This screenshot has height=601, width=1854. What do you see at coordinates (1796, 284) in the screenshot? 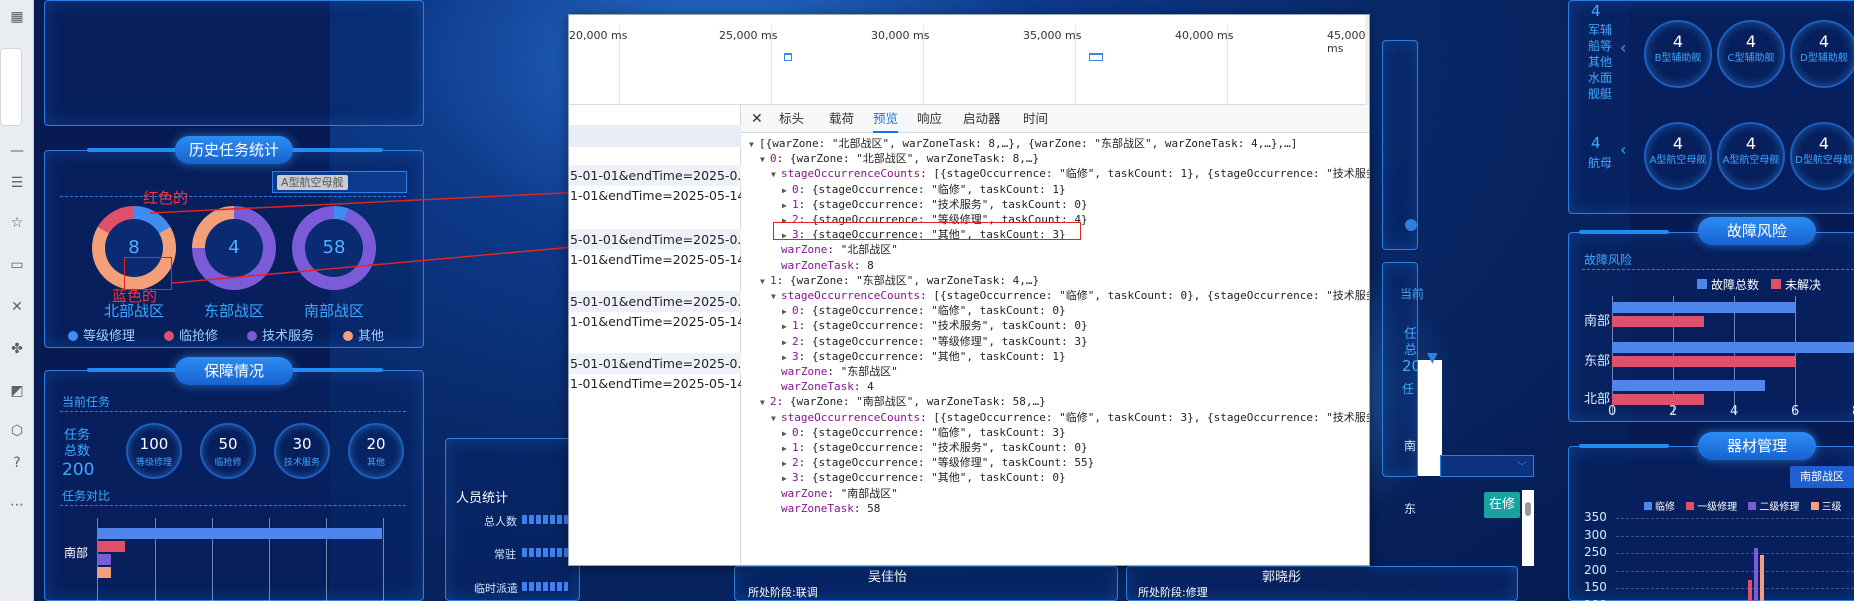
I see `fault-legend-unresolved: 未解决` at bounding box center [1796, 284].